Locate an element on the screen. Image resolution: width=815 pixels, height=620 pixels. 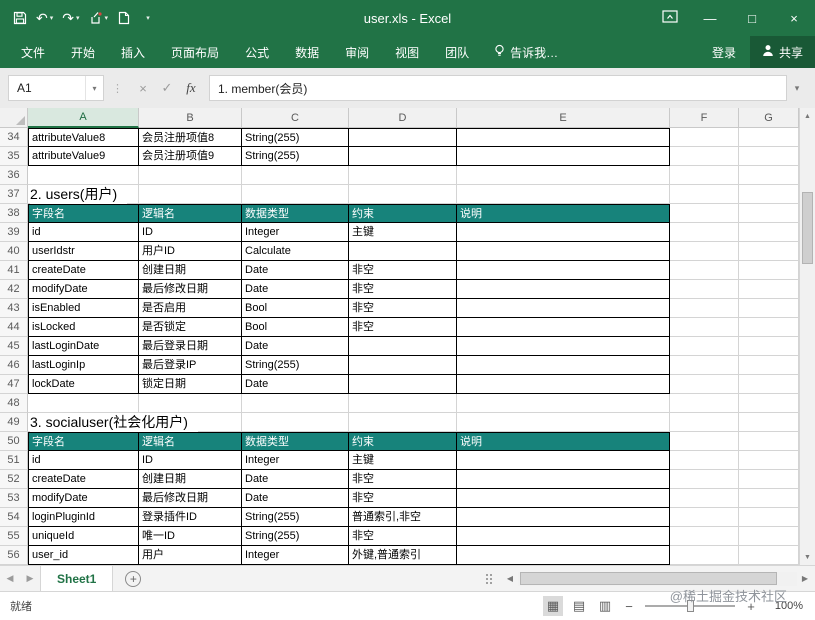
cell-A36 is located at coordinates (83, 175).